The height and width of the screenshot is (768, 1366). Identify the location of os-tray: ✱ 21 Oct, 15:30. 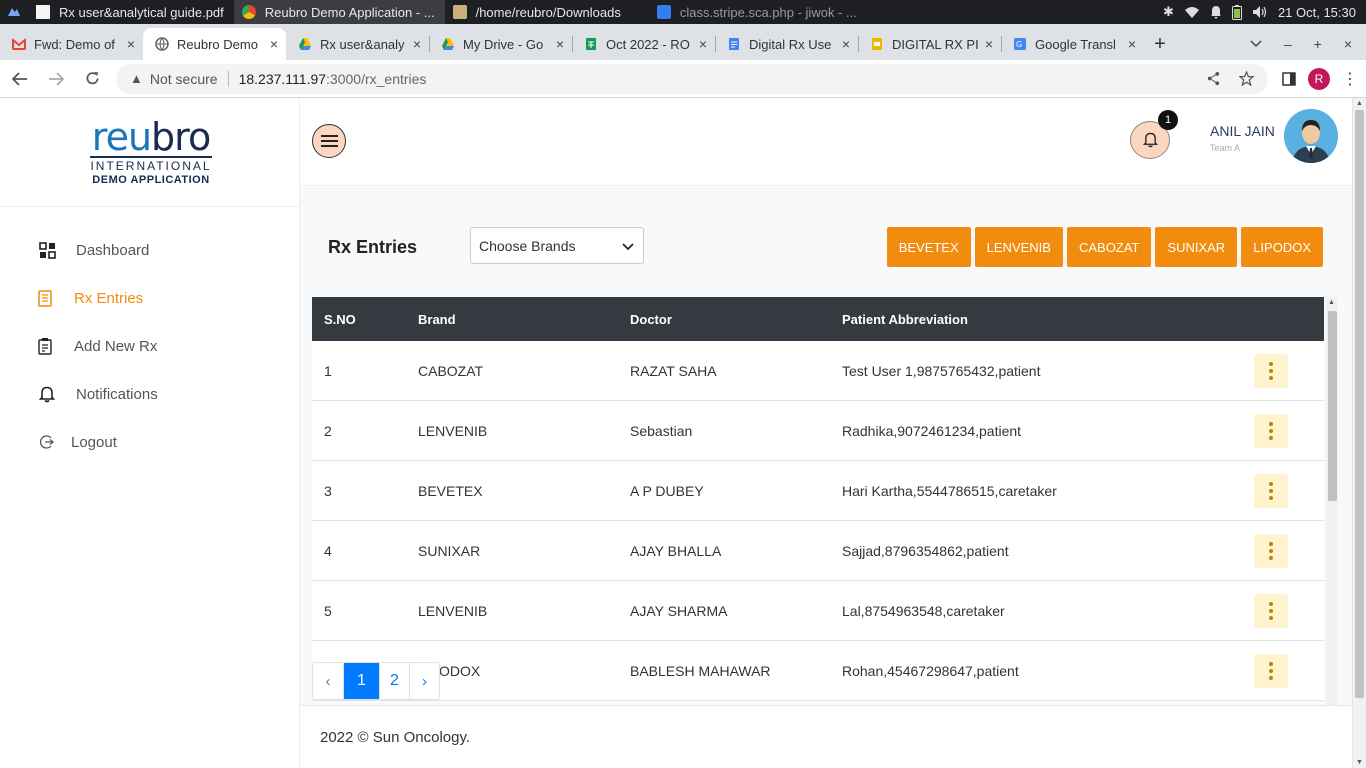
(1264, 12).